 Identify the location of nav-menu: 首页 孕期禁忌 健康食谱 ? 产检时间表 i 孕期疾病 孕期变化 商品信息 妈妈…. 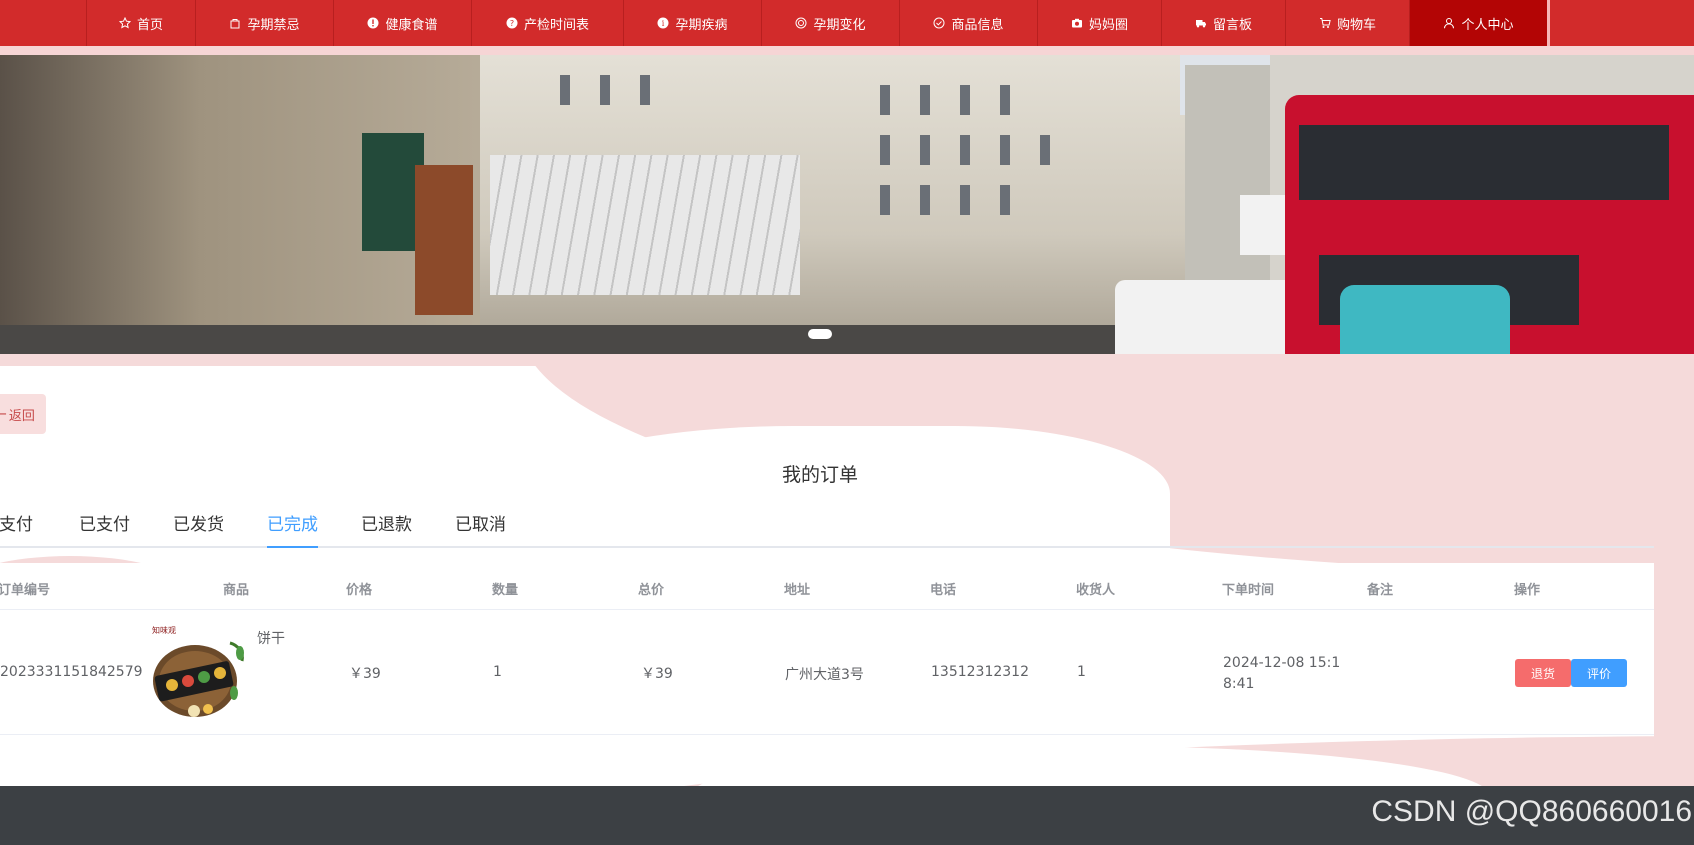
(818, 23).